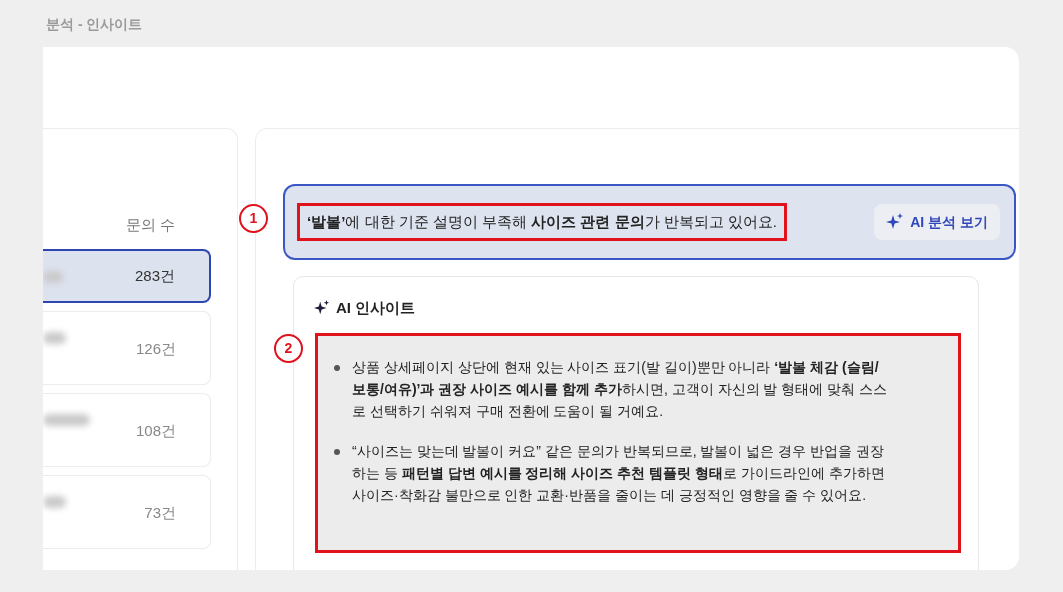  I want to click on window-title: 분석 - 인사이트, so click(94, 24).